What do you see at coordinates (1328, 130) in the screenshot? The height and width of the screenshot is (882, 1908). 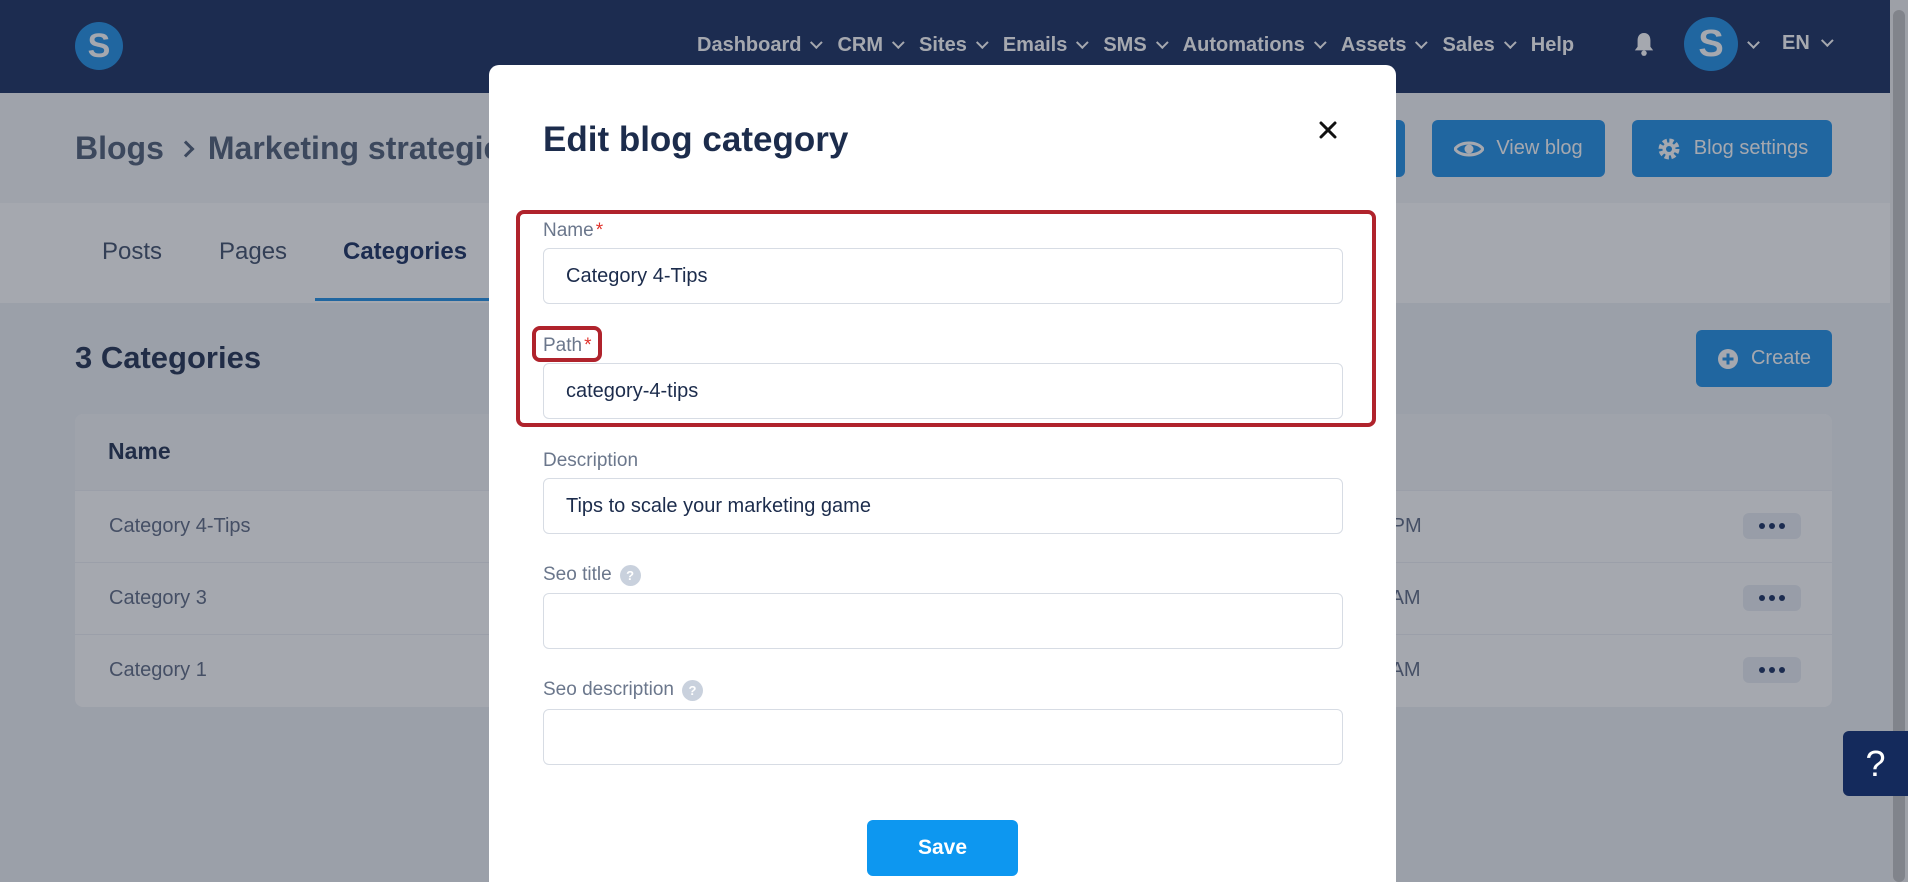 I see `close-icon` at bounding box center [1328, 130].